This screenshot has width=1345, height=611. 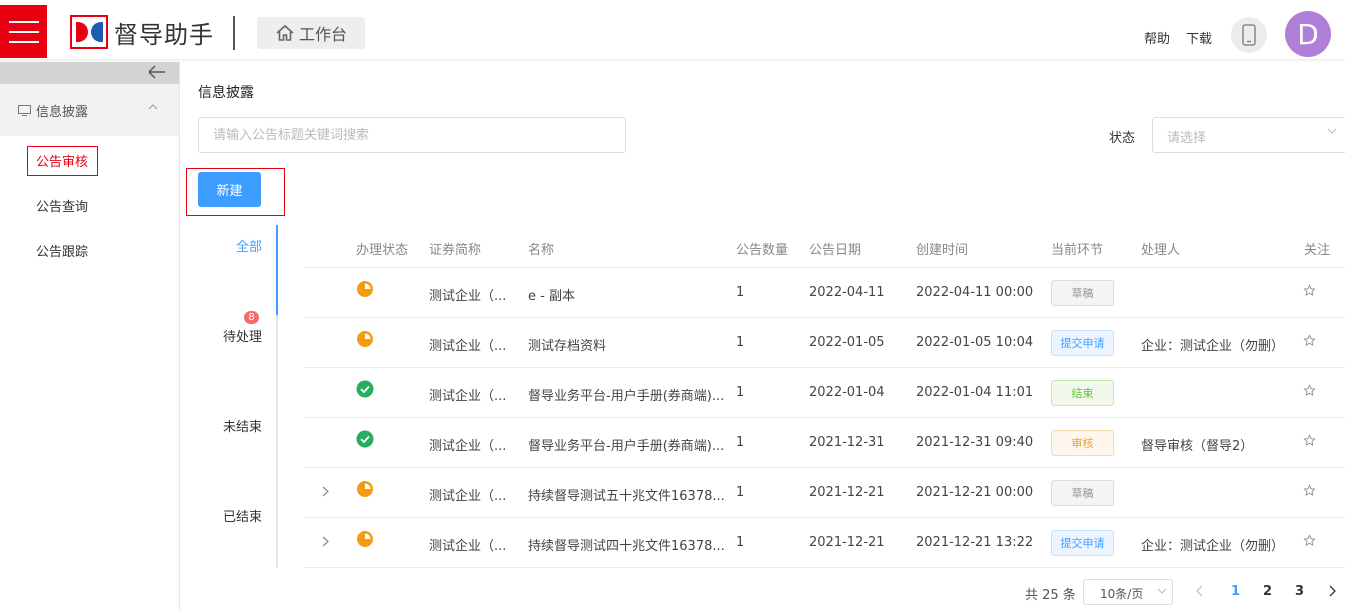 I want to click on cell-date: 2022-01-05, so click(x=847, y=342).